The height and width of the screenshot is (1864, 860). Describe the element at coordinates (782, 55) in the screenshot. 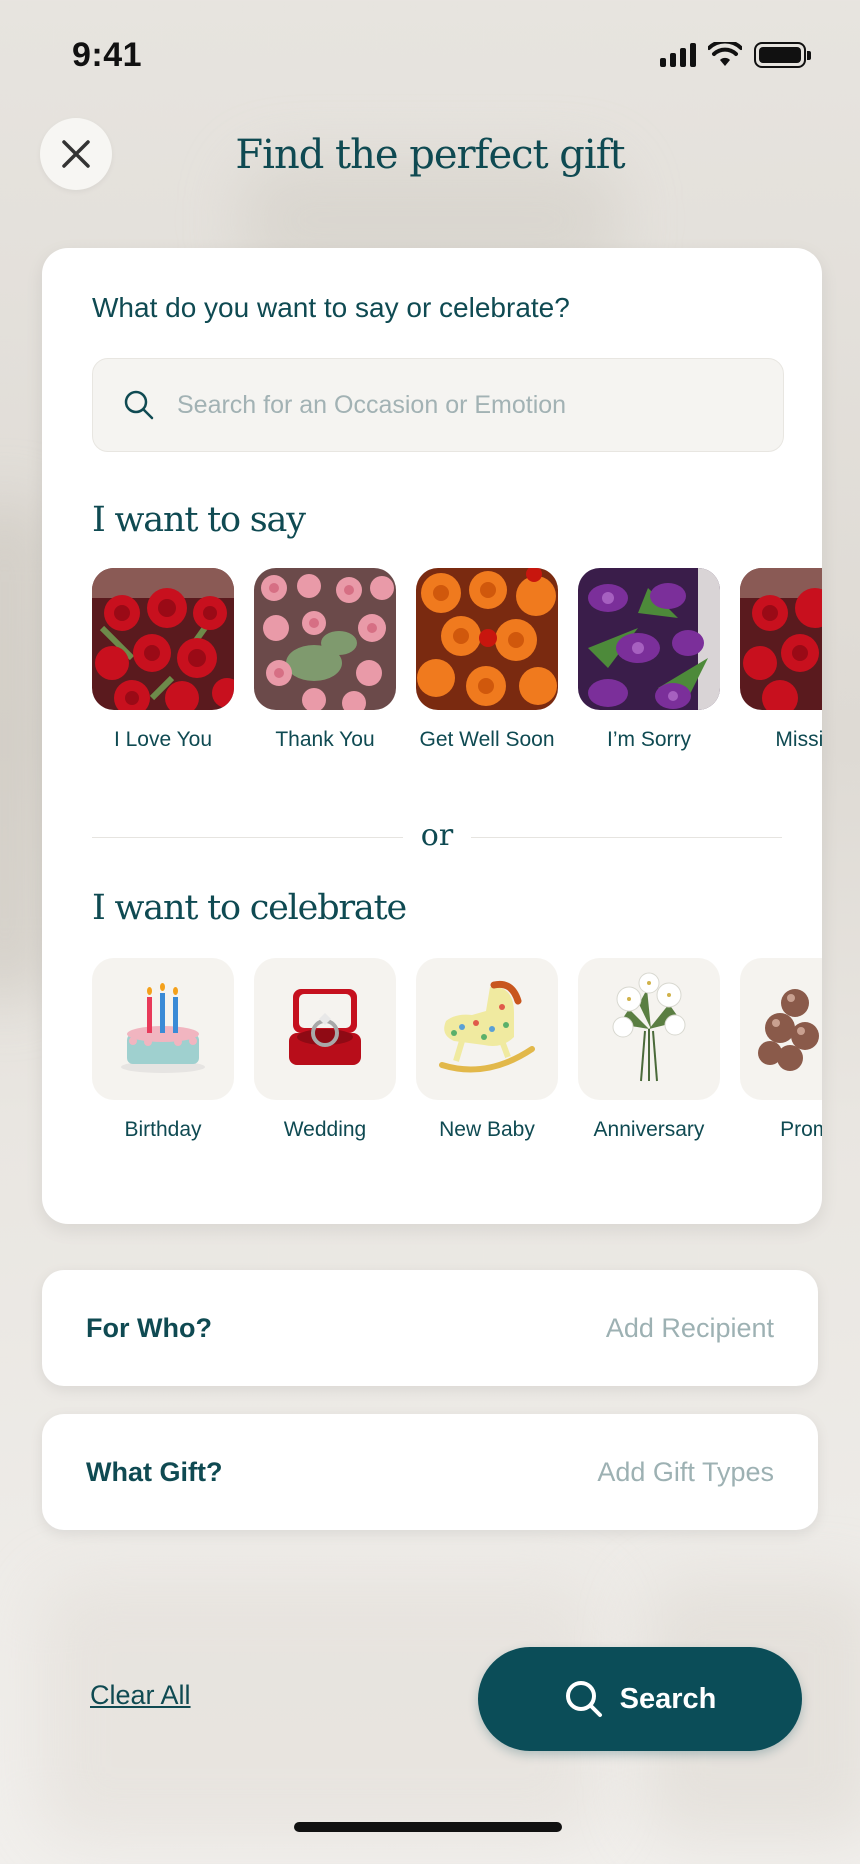

I see `battery-icon` at that location.